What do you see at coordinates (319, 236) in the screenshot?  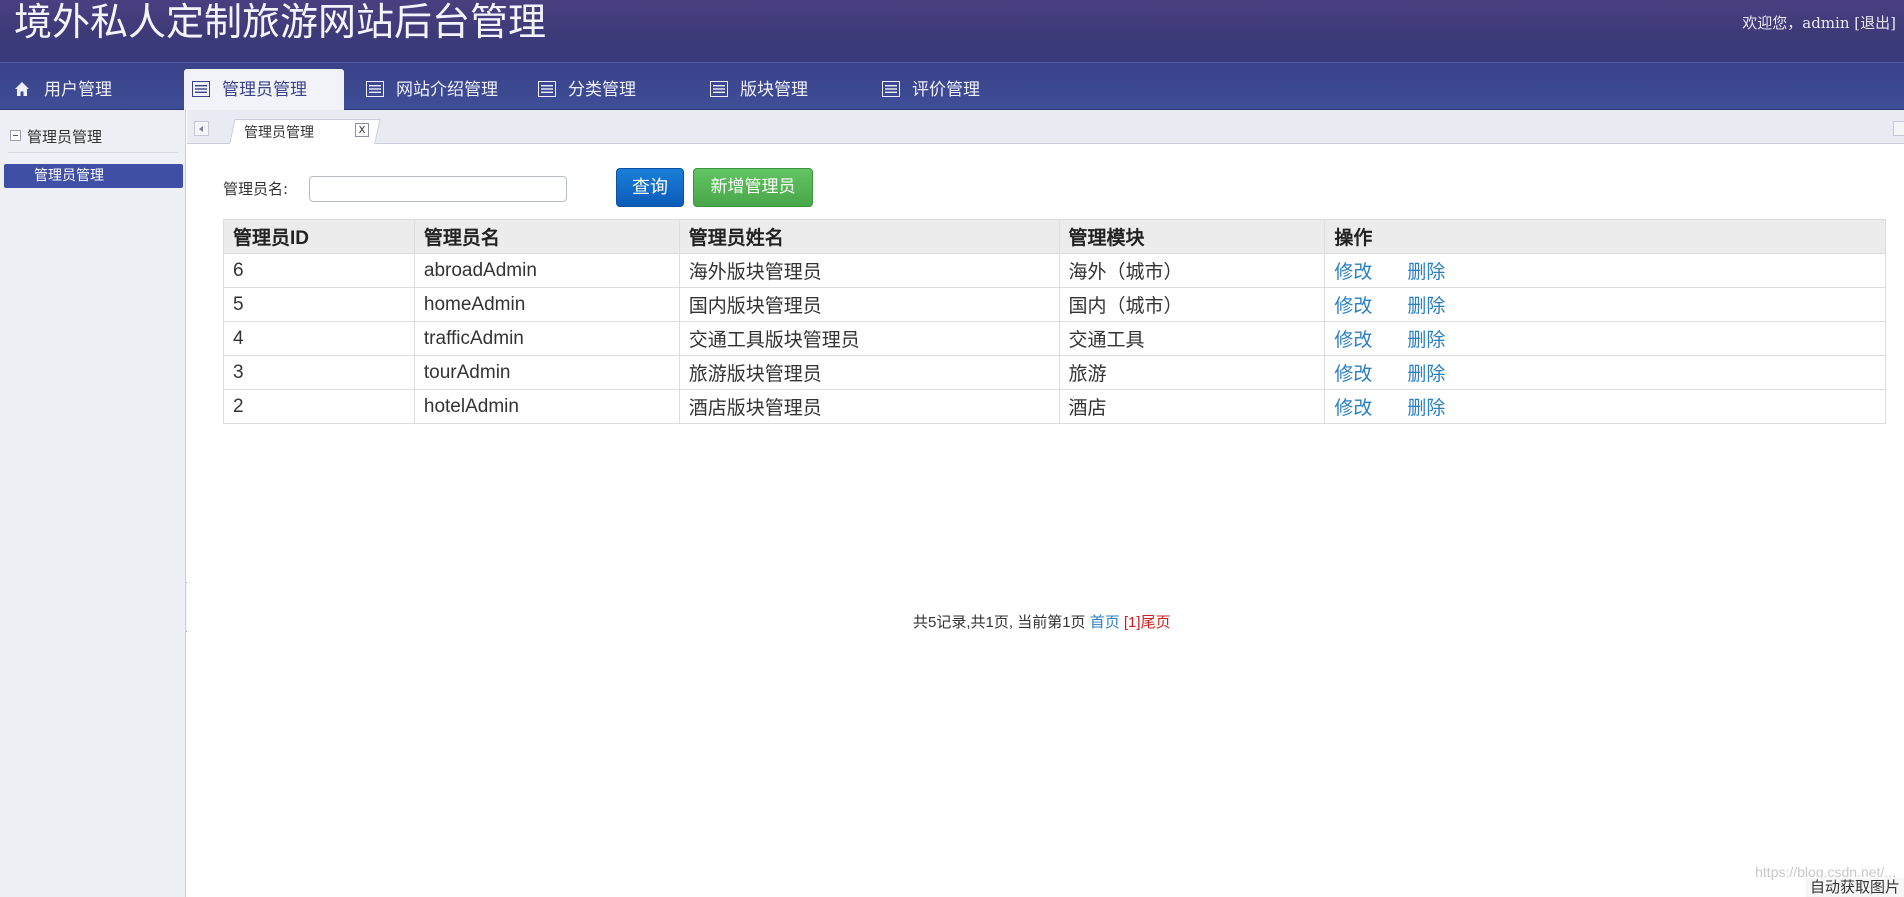 I see `column-header: 管理员ID` at bounding box center [319, 236].